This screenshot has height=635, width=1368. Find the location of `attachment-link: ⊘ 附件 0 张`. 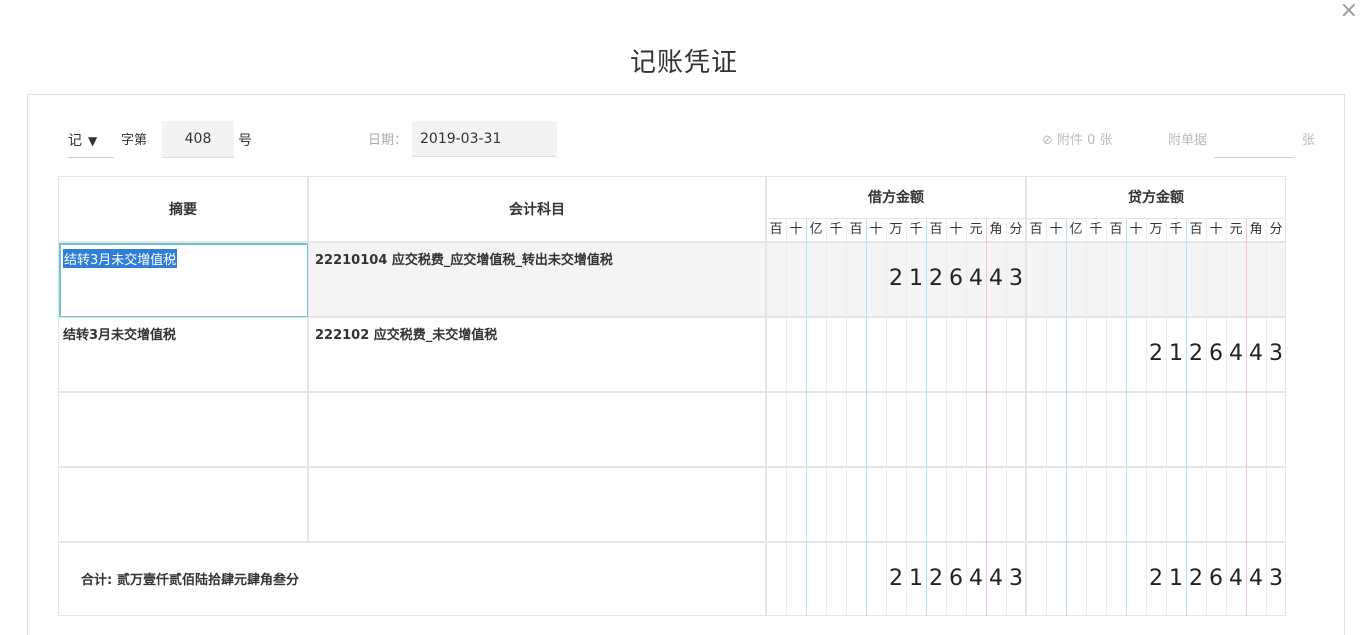

attachment-link: ⊘ 附件 0 张 is located at coordinates (1077, 141).